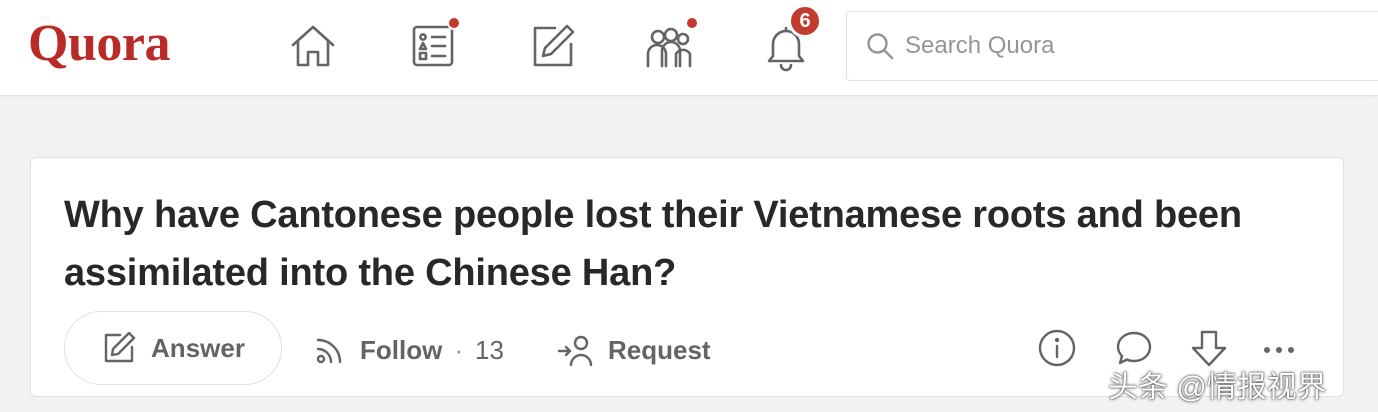 Image resolution: width=1378 pixels, height=412 pixels. Describe the element at coordinates (401, 349) in the screenshot. I see `follow-label: Follow` at that location.